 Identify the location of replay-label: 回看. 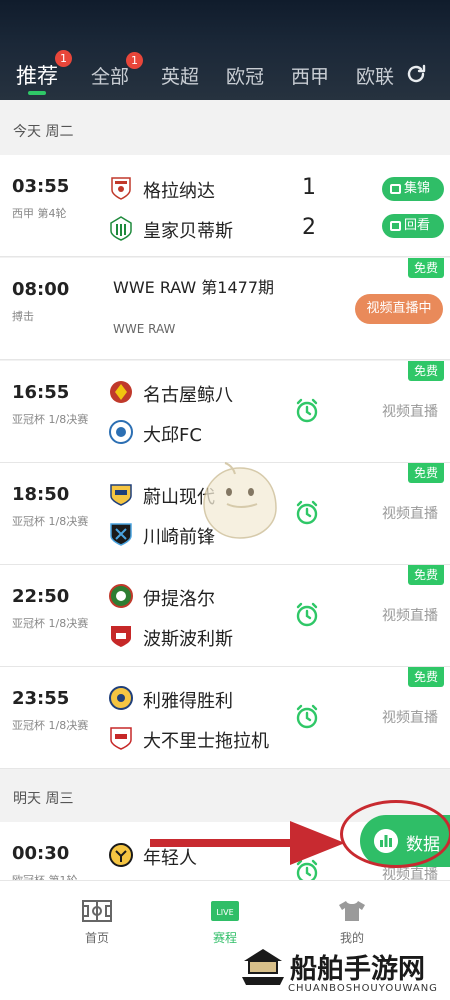
(417, 225).